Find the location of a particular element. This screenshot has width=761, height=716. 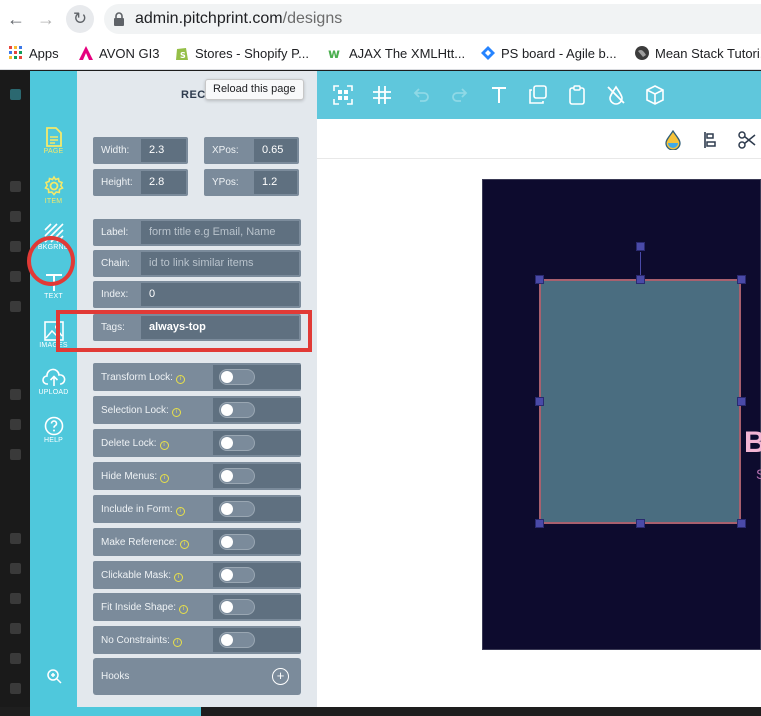

duplicate-icon is located at coordinates (538, 95).